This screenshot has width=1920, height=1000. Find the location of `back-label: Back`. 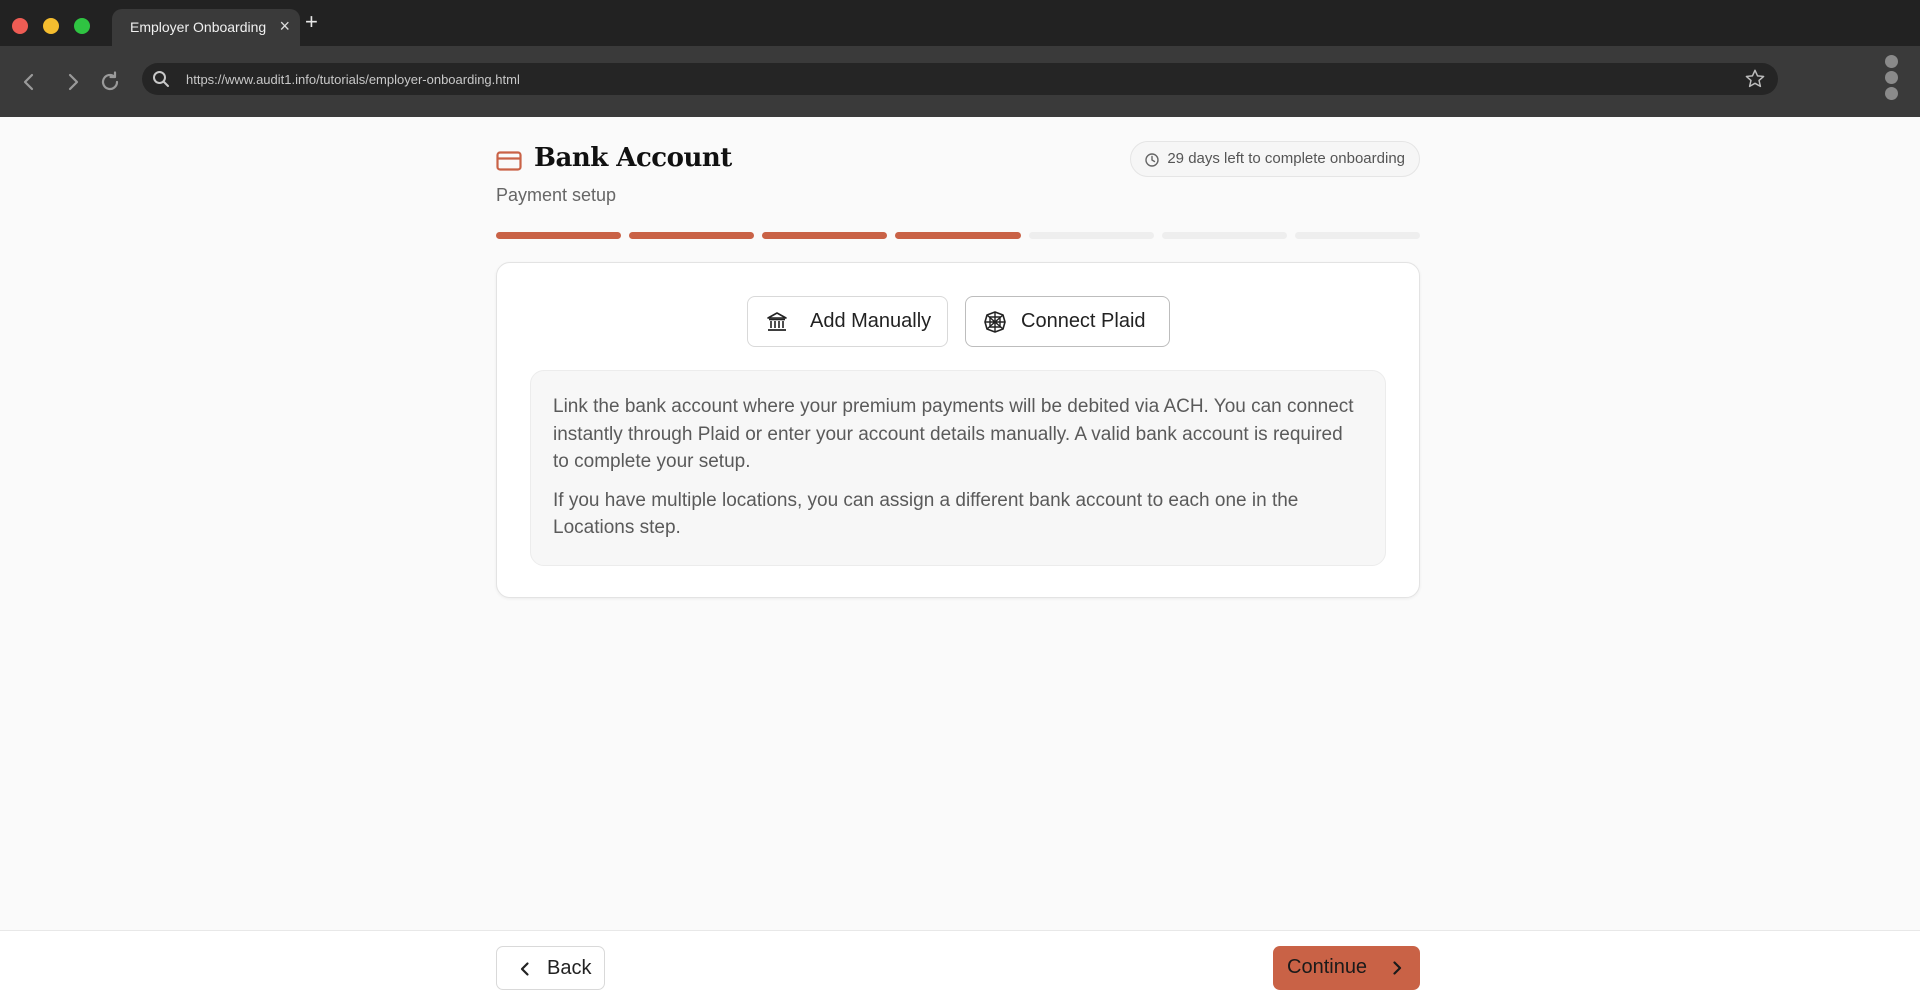

back-label: Back is located at coordinates (569, 968).